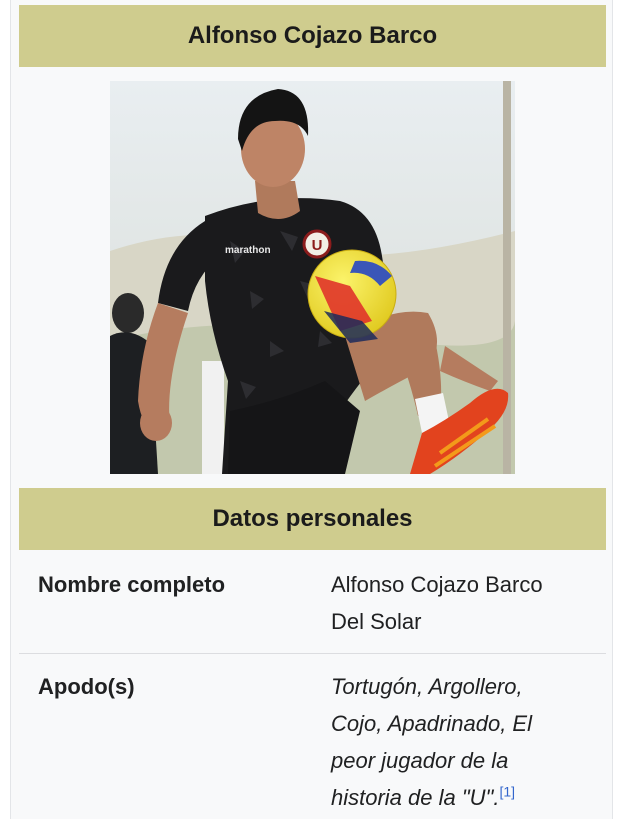 This screenshot has width=628, height=819. I want to click on section-header-personal-data: Datos personales, so click(312, 519).